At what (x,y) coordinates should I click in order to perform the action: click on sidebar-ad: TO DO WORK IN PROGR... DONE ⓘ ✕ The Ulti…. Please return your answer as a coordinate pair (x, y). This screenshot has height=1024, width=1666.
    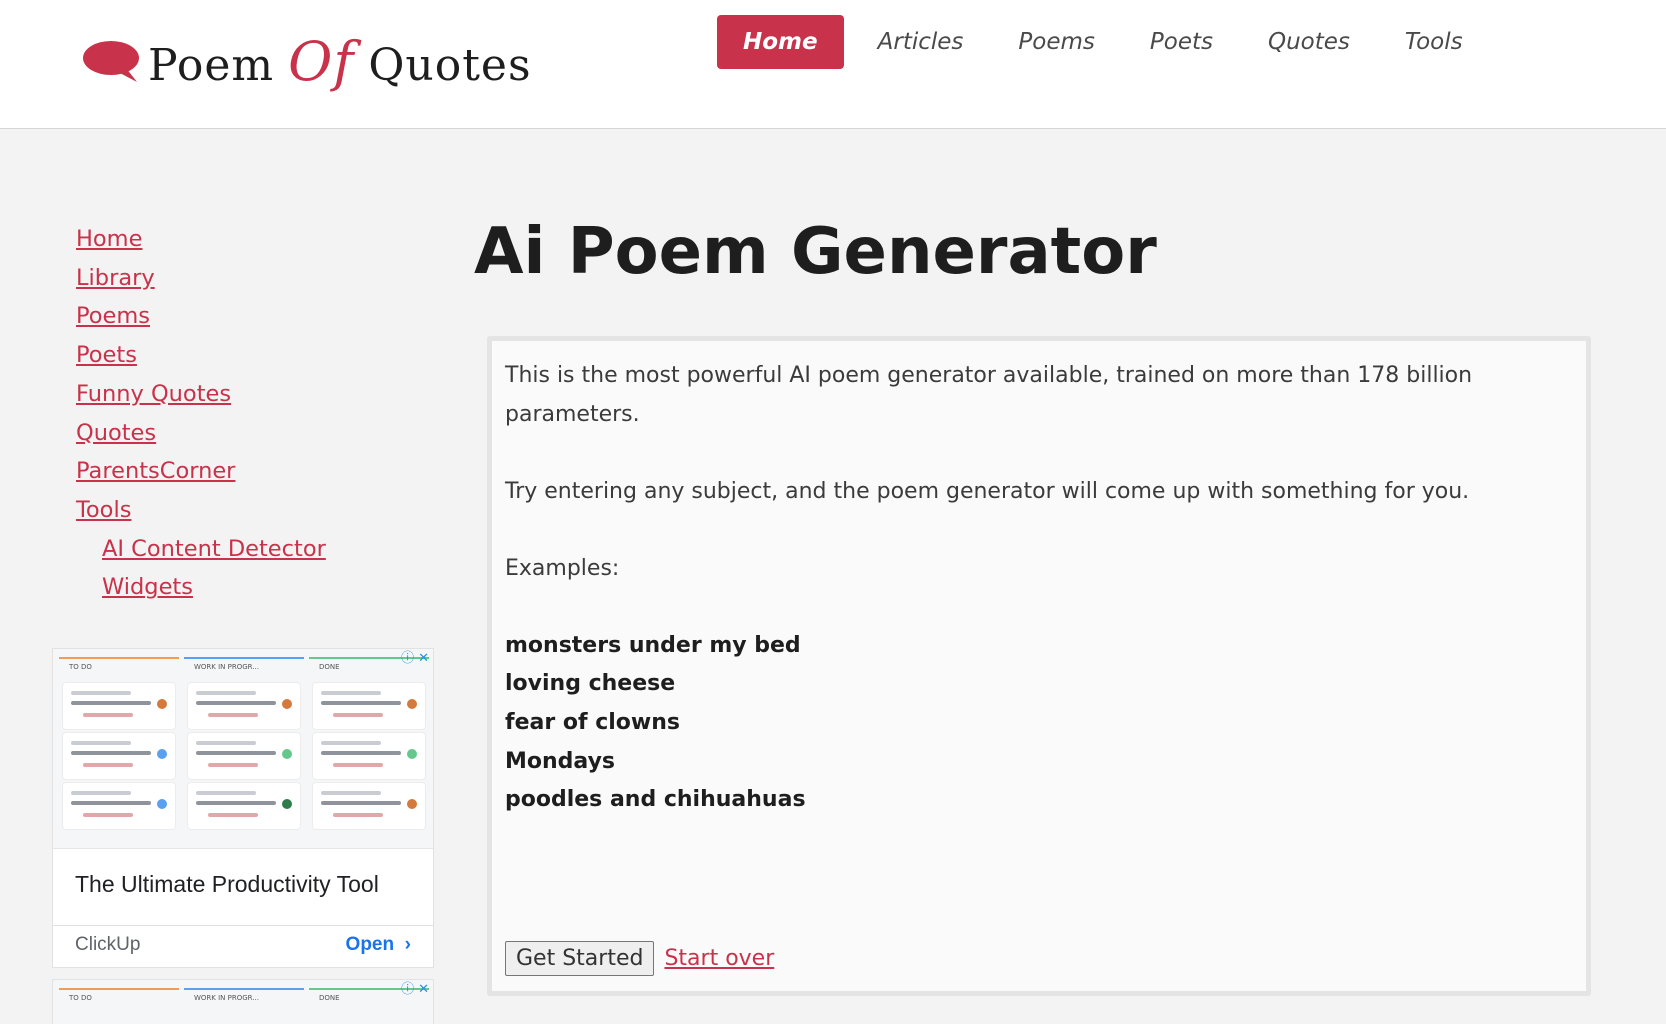
    Looking at the image, I should click on (243, 808).